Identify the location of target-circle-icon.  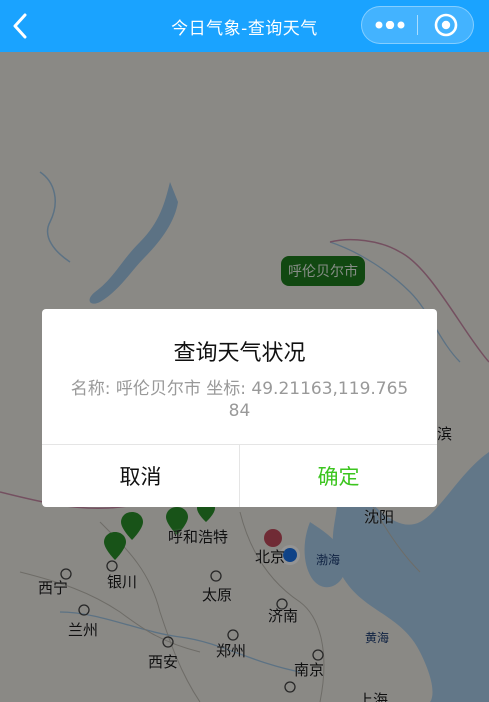
(445, 25).